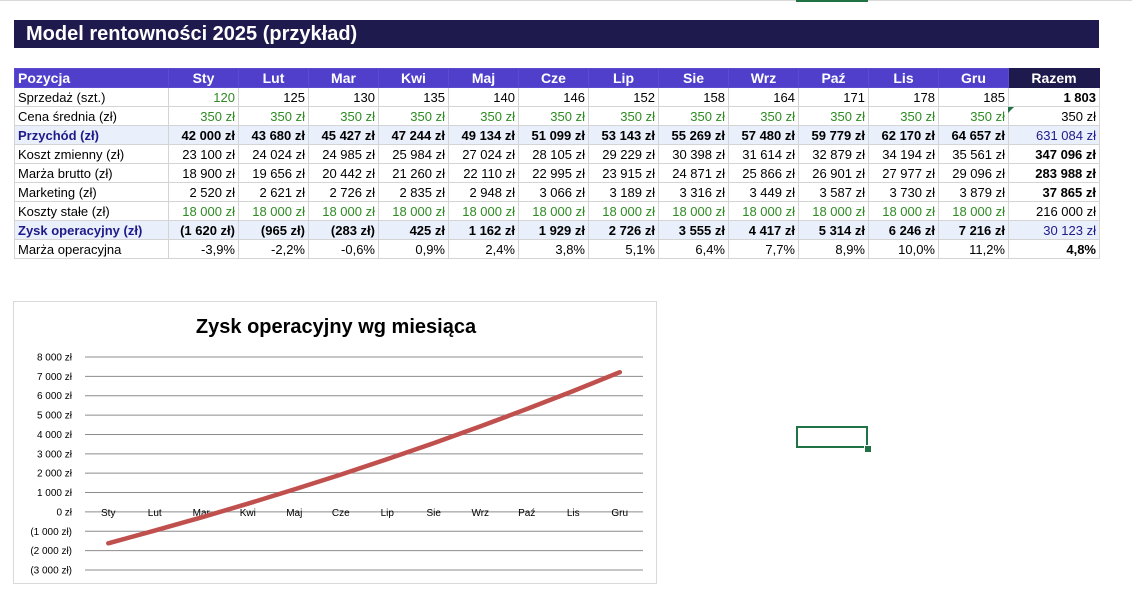 The height and width of the screenshot is (595, 1132). I want to click on total-cell: 216 000 zł, so click(1054, 211).